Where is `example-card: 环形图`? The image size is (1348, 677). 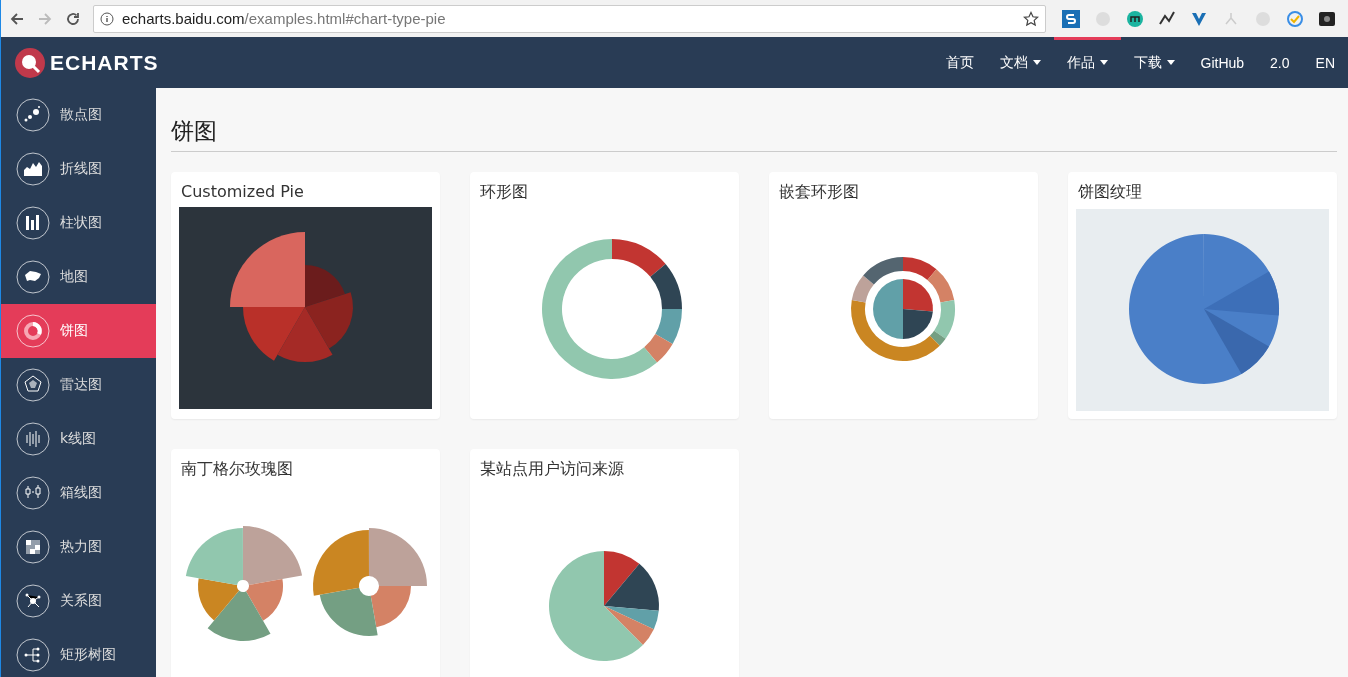 example-card: 环形图 is located at coordinates (604, 295).